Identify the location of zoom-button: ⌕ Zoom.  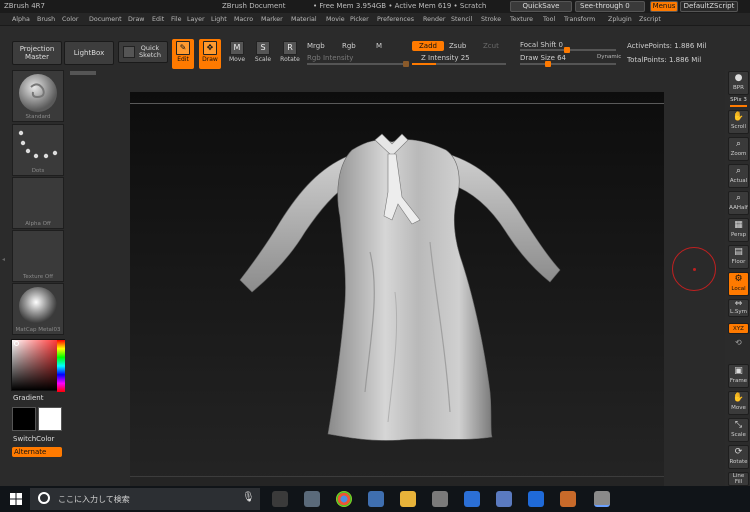
(738, 149).